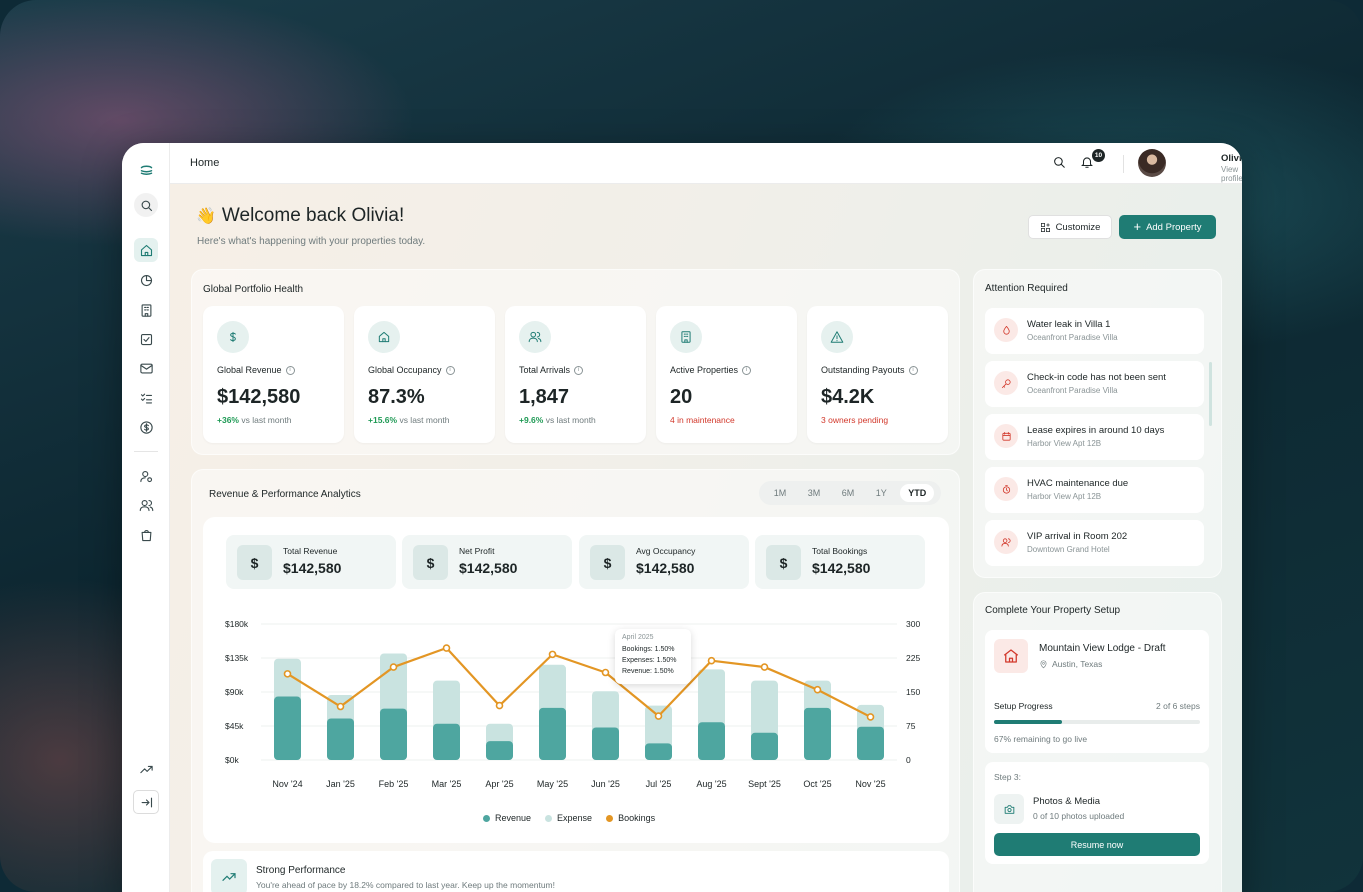 The image size is (1363, 892). What do you see at coordinates (848, 493) in the screenshot?
I see `range-tab-6m: 6M` at bounding box center [848, 493].